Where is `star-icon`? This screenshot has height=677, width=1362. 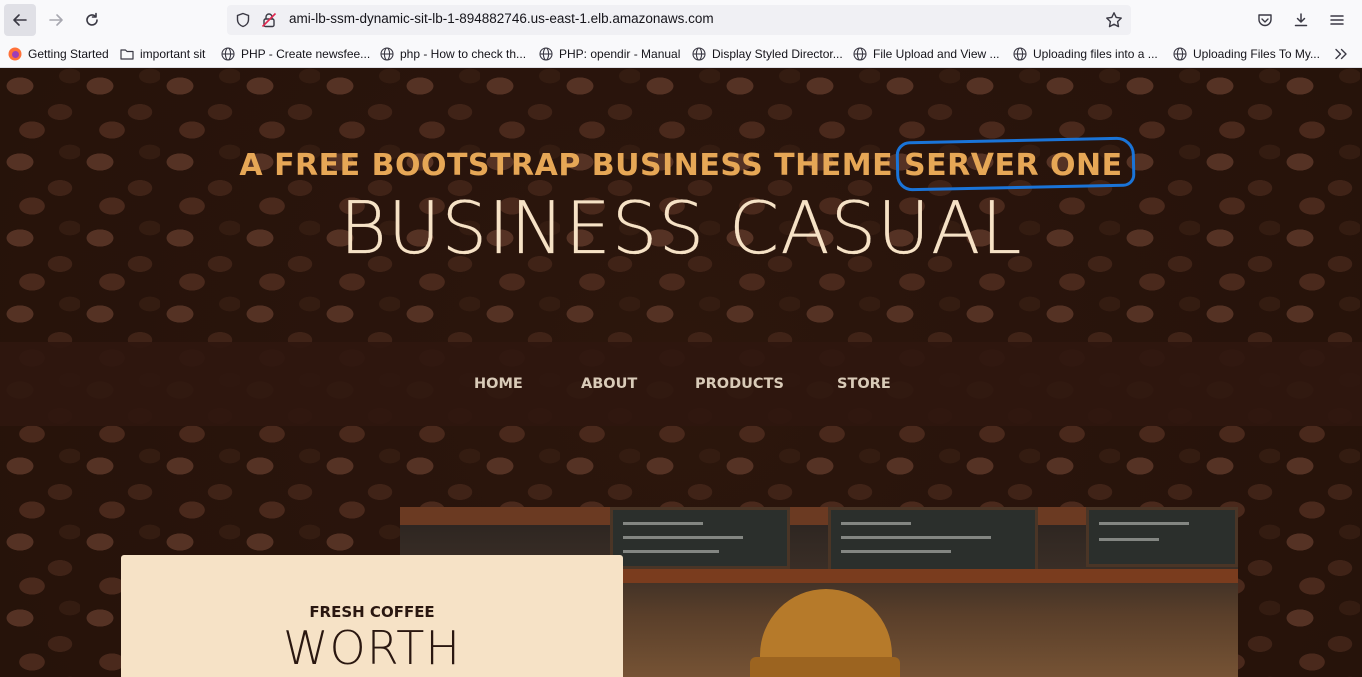 star-icon is located at coordinates (1114, 20).